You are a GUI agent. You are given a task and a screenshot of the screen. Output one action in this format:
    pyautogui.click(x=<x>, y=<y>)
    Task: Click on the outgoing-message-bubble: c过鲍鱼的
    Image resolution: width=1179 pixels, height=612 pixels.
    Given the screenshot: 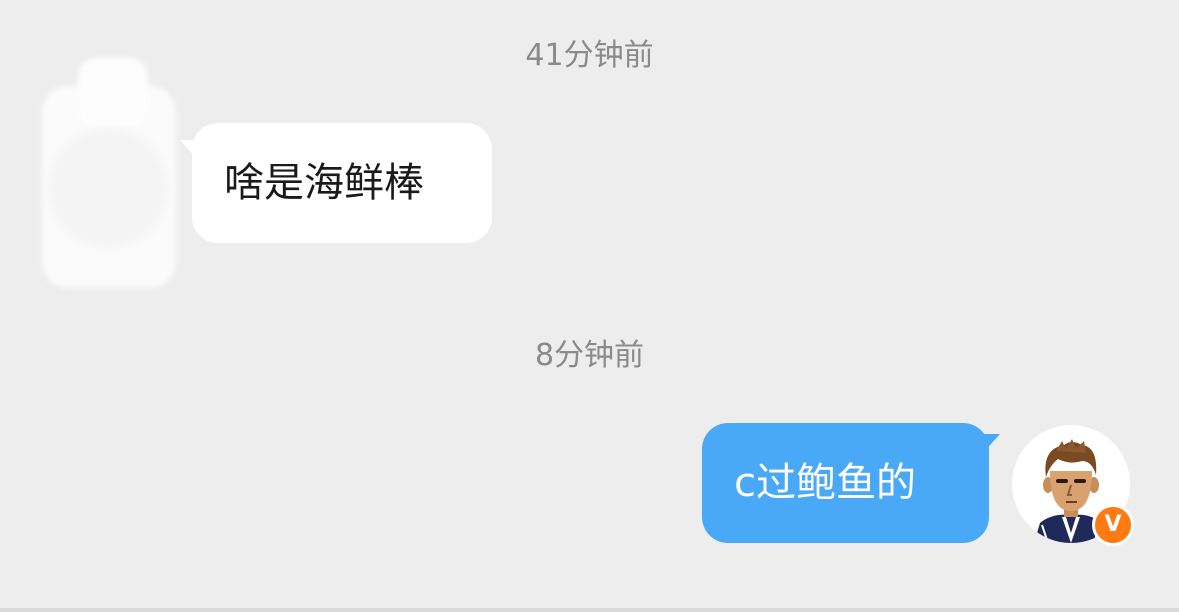 What is the action you would take?
    pyautogui.click(x=845, y=483)
    